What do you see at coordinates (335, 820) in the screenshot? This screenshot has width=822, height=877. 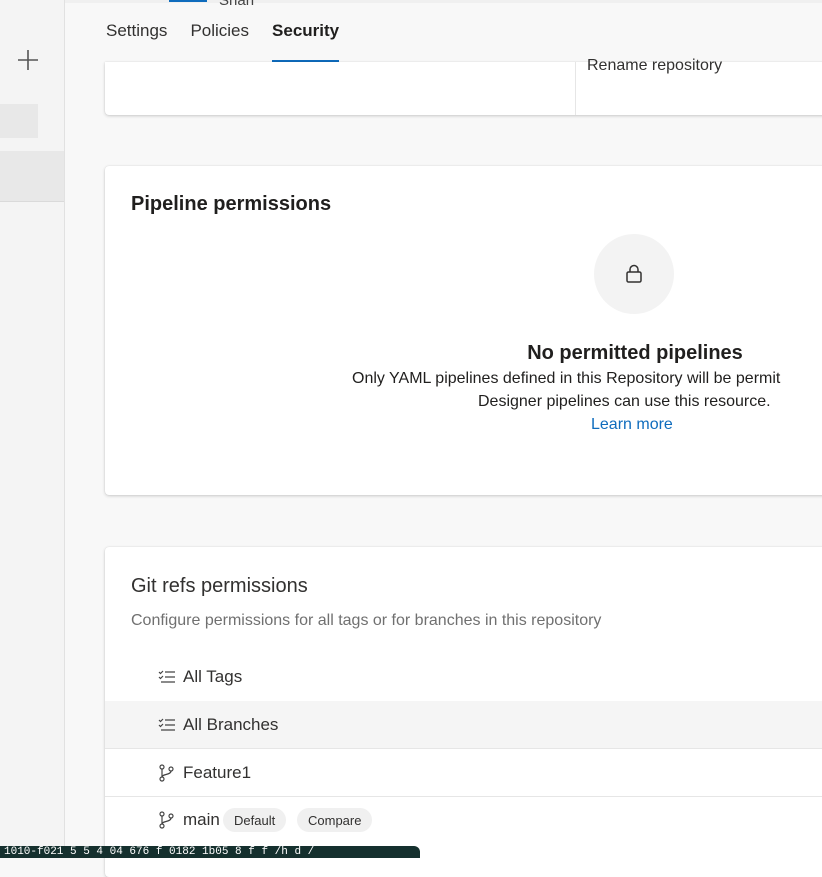 I see `compare-button: Compare` at bounding box center [335, 820].